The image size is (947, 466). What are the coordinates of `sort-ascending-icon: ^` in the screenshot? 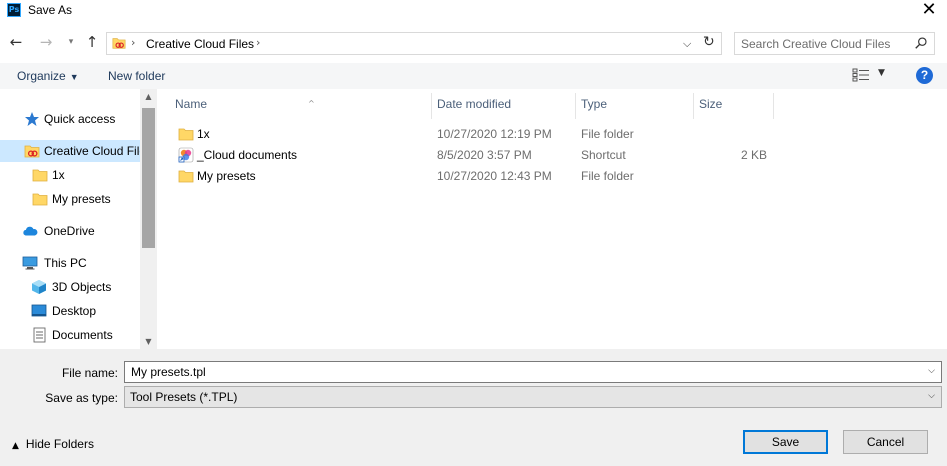 It's located at (311, 103).